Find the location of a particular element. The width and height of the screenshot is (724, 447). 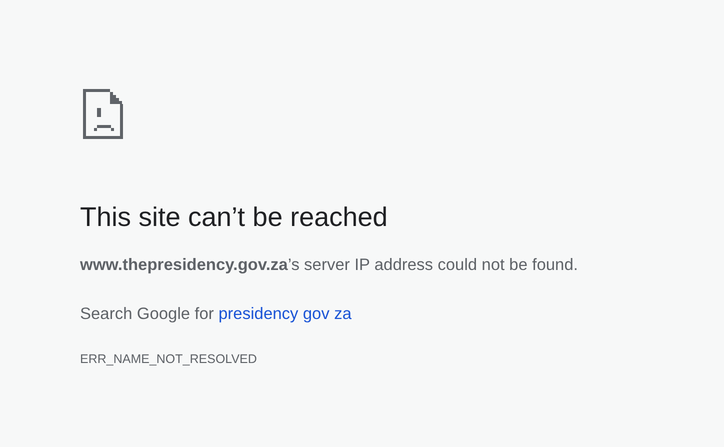

search-suggestion: Search Google for presidency gov za is located at coordinates (216, 314).